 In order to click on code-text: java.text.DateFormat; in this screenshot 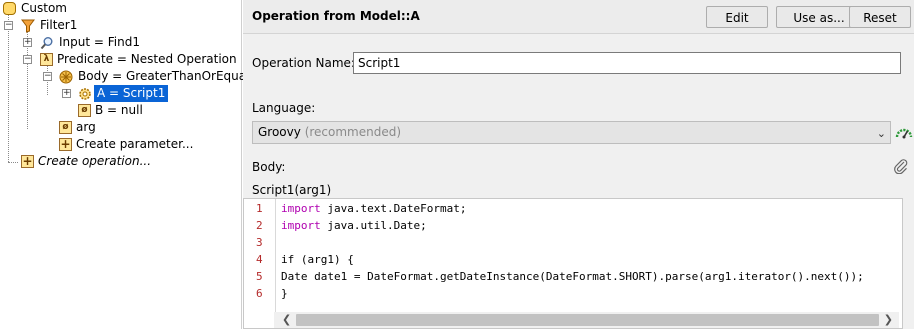, I will do `click(393, 208)`.